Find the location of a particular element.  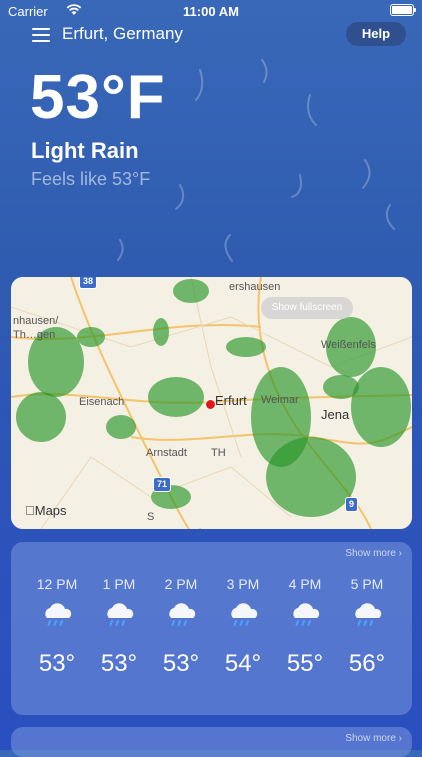

maps-attribution: Maps is located at coordinates (46, 510).